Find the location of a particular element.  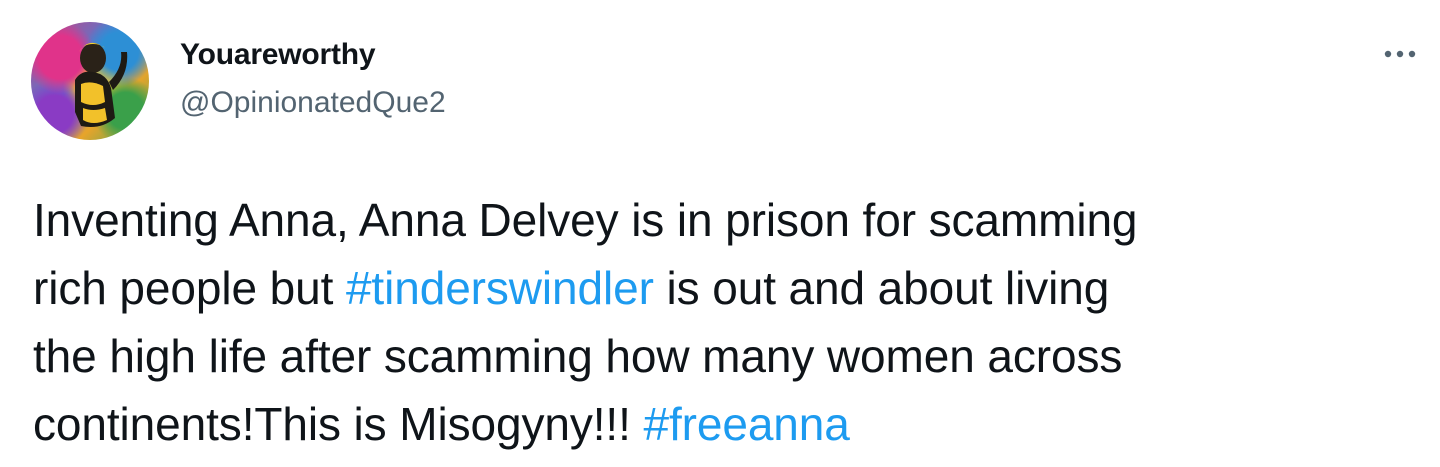

tweet-line: continents!This is Misogyny!!! #freeanna is located at coordinates (728, 424).